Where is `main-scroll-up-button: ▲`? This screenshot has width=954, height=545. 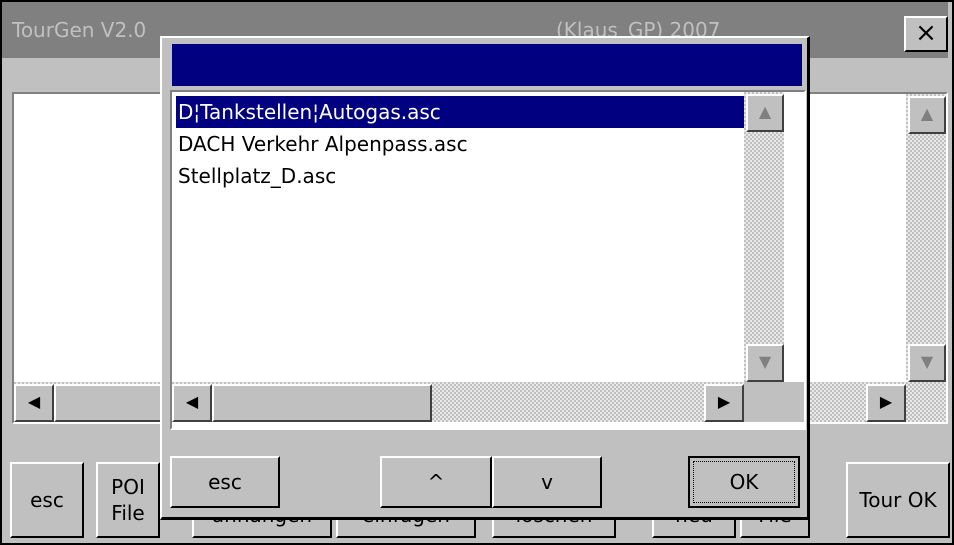
main-scroll-up-button: ▲ is located at coordinates (927, 115).